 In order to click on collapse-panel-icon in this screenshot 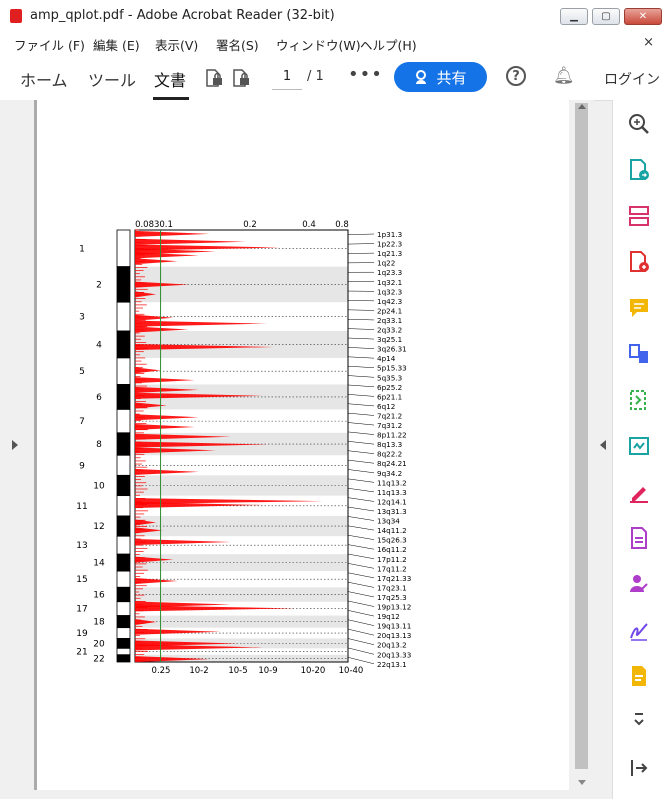, I will do `click(639, 768)`.